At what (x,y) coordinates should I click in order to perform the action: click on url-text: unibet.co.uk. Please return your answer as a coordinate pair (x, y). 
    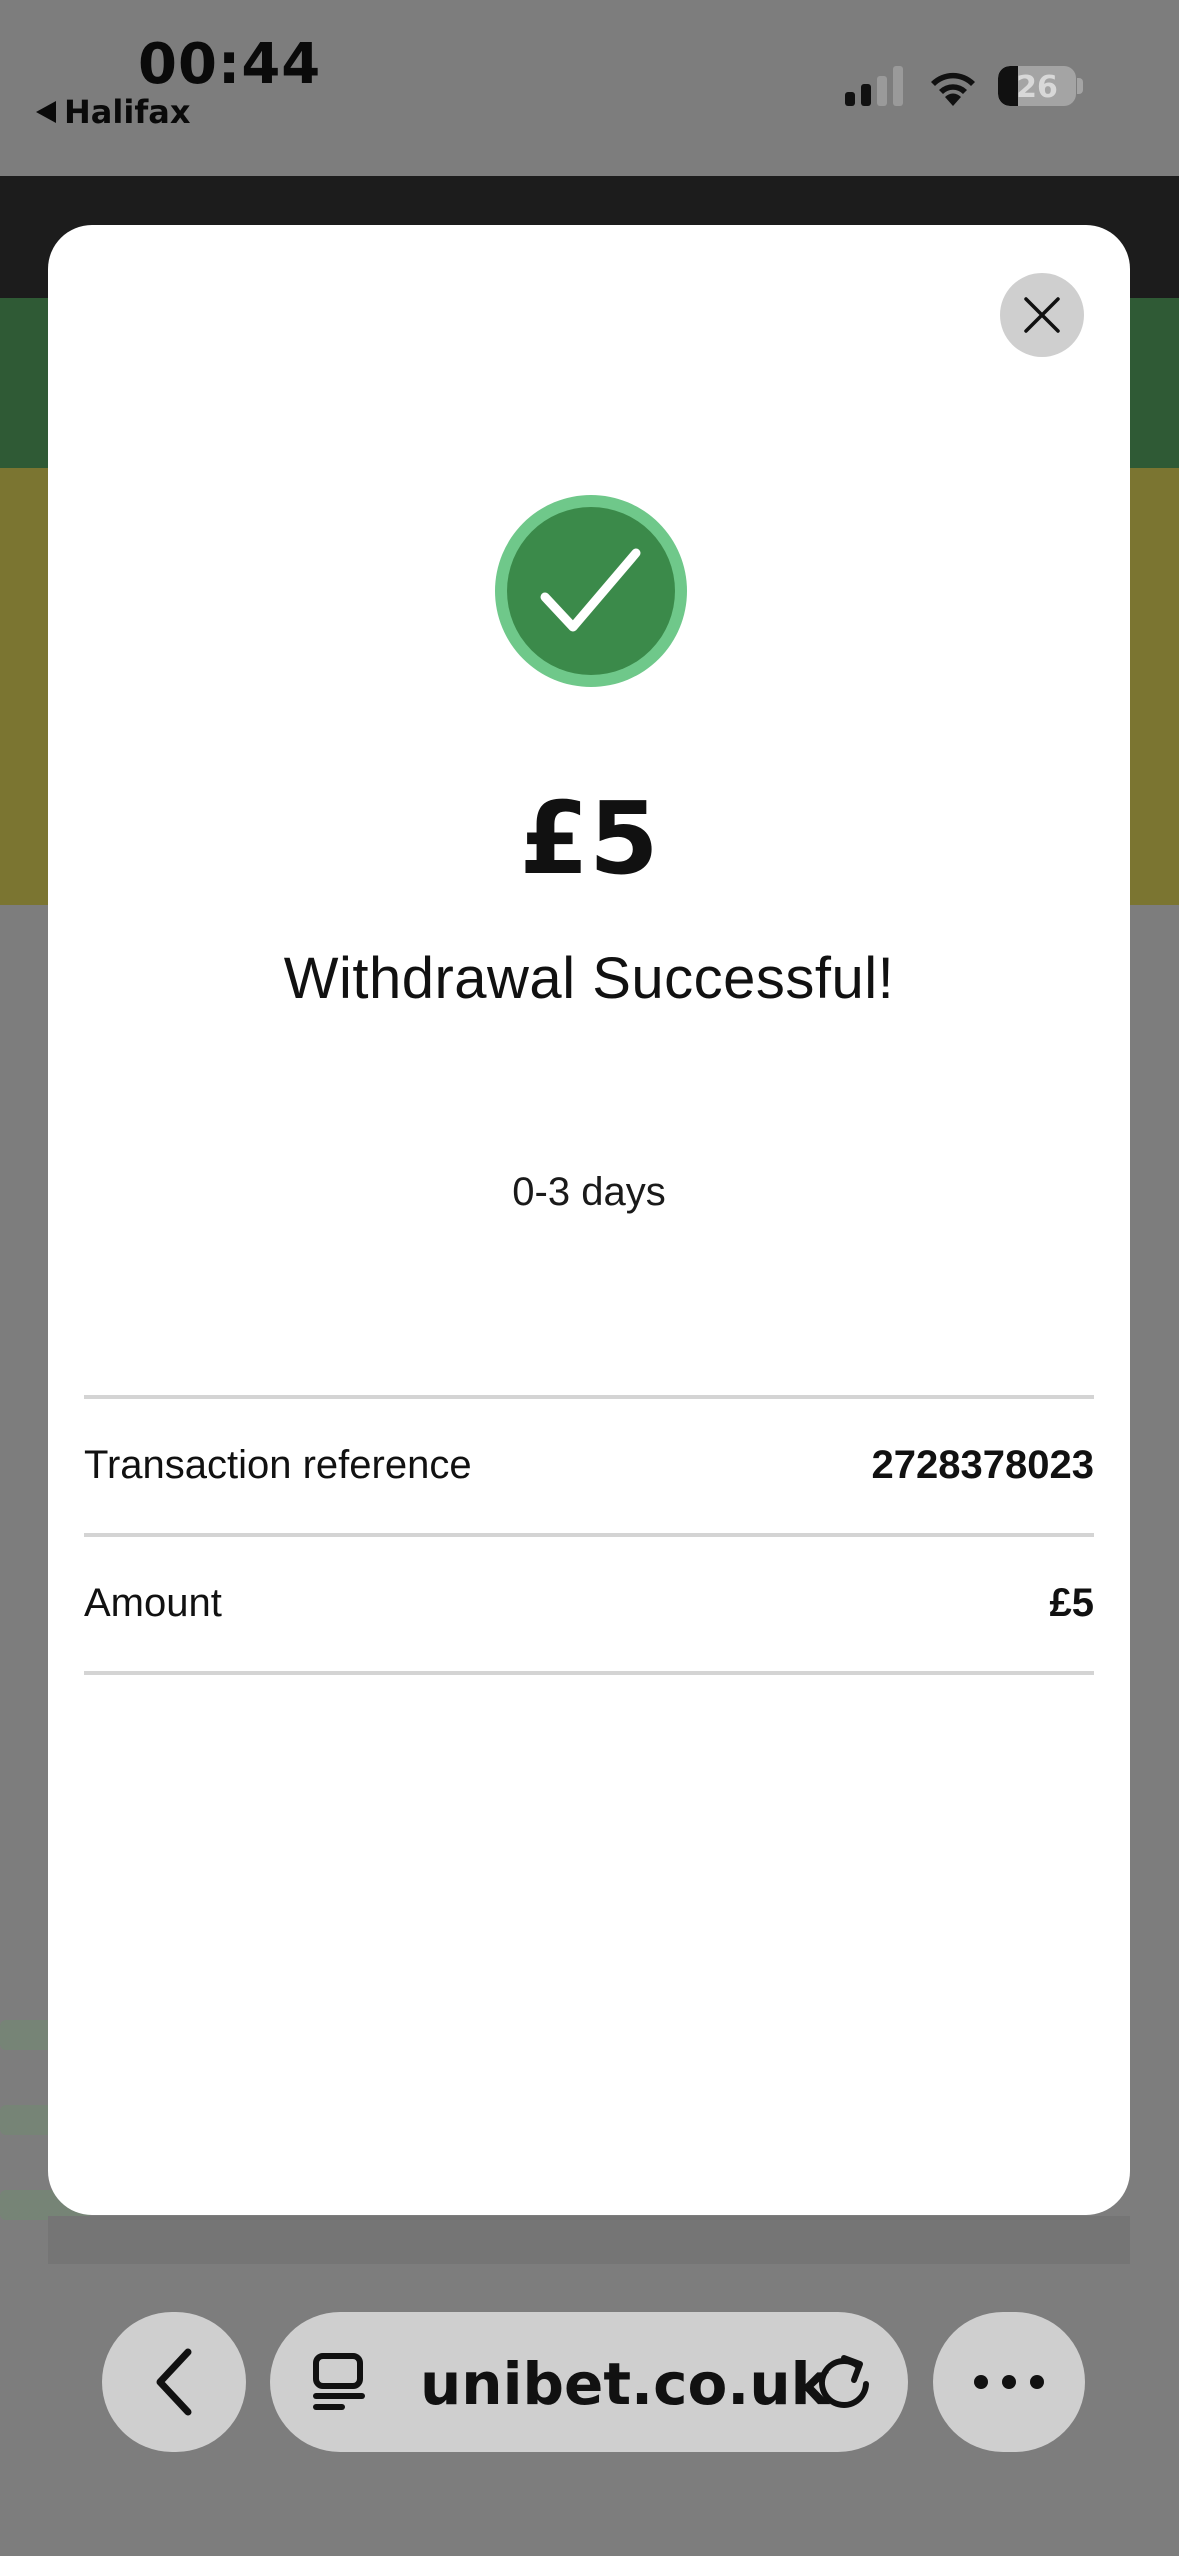
    Looking at the image, I should click on (625, 2384).